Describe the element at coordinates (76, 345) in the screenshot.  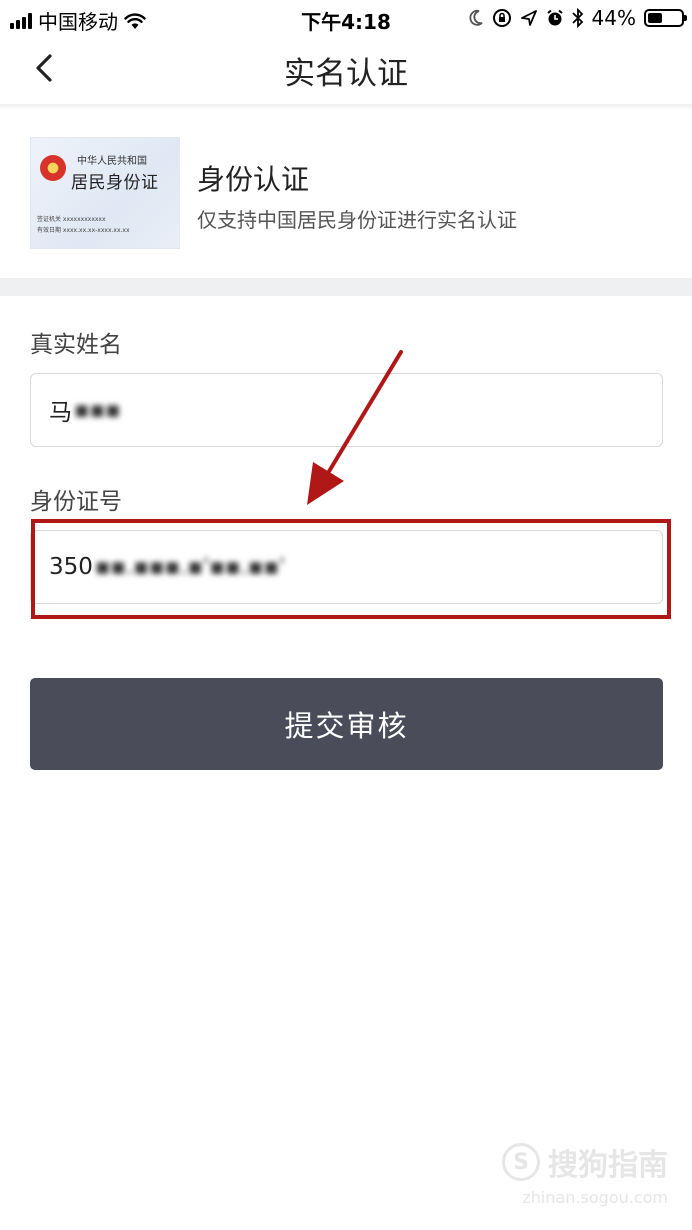
I see `name-label: 真实姓名` at that location.